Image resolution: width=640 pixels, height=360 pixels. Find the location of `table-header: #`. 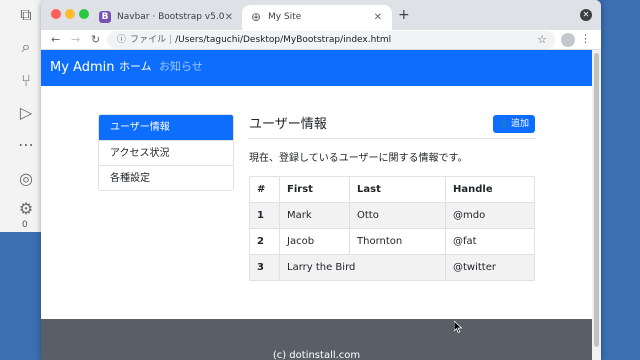

table-header: # is located at coordinates (264, 189).